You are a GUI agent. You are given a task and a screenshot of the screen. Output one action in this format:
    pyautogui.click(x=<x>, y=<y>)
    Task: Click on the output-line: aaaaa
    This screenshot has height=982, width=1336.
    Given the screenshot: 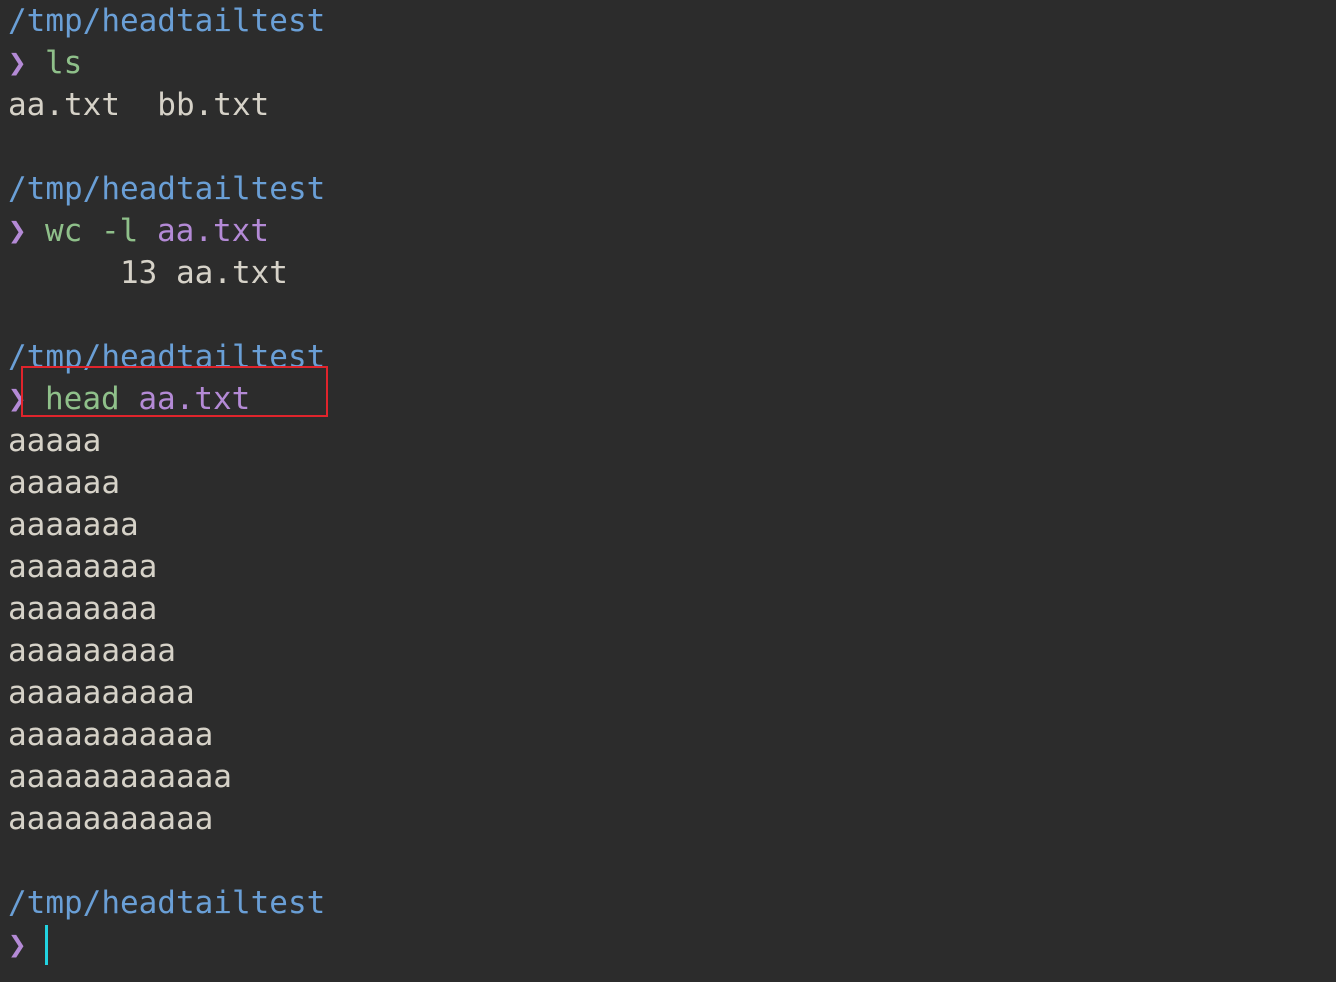 What is the action you would take?
    pyautogui.click(x=672, y=441)
    